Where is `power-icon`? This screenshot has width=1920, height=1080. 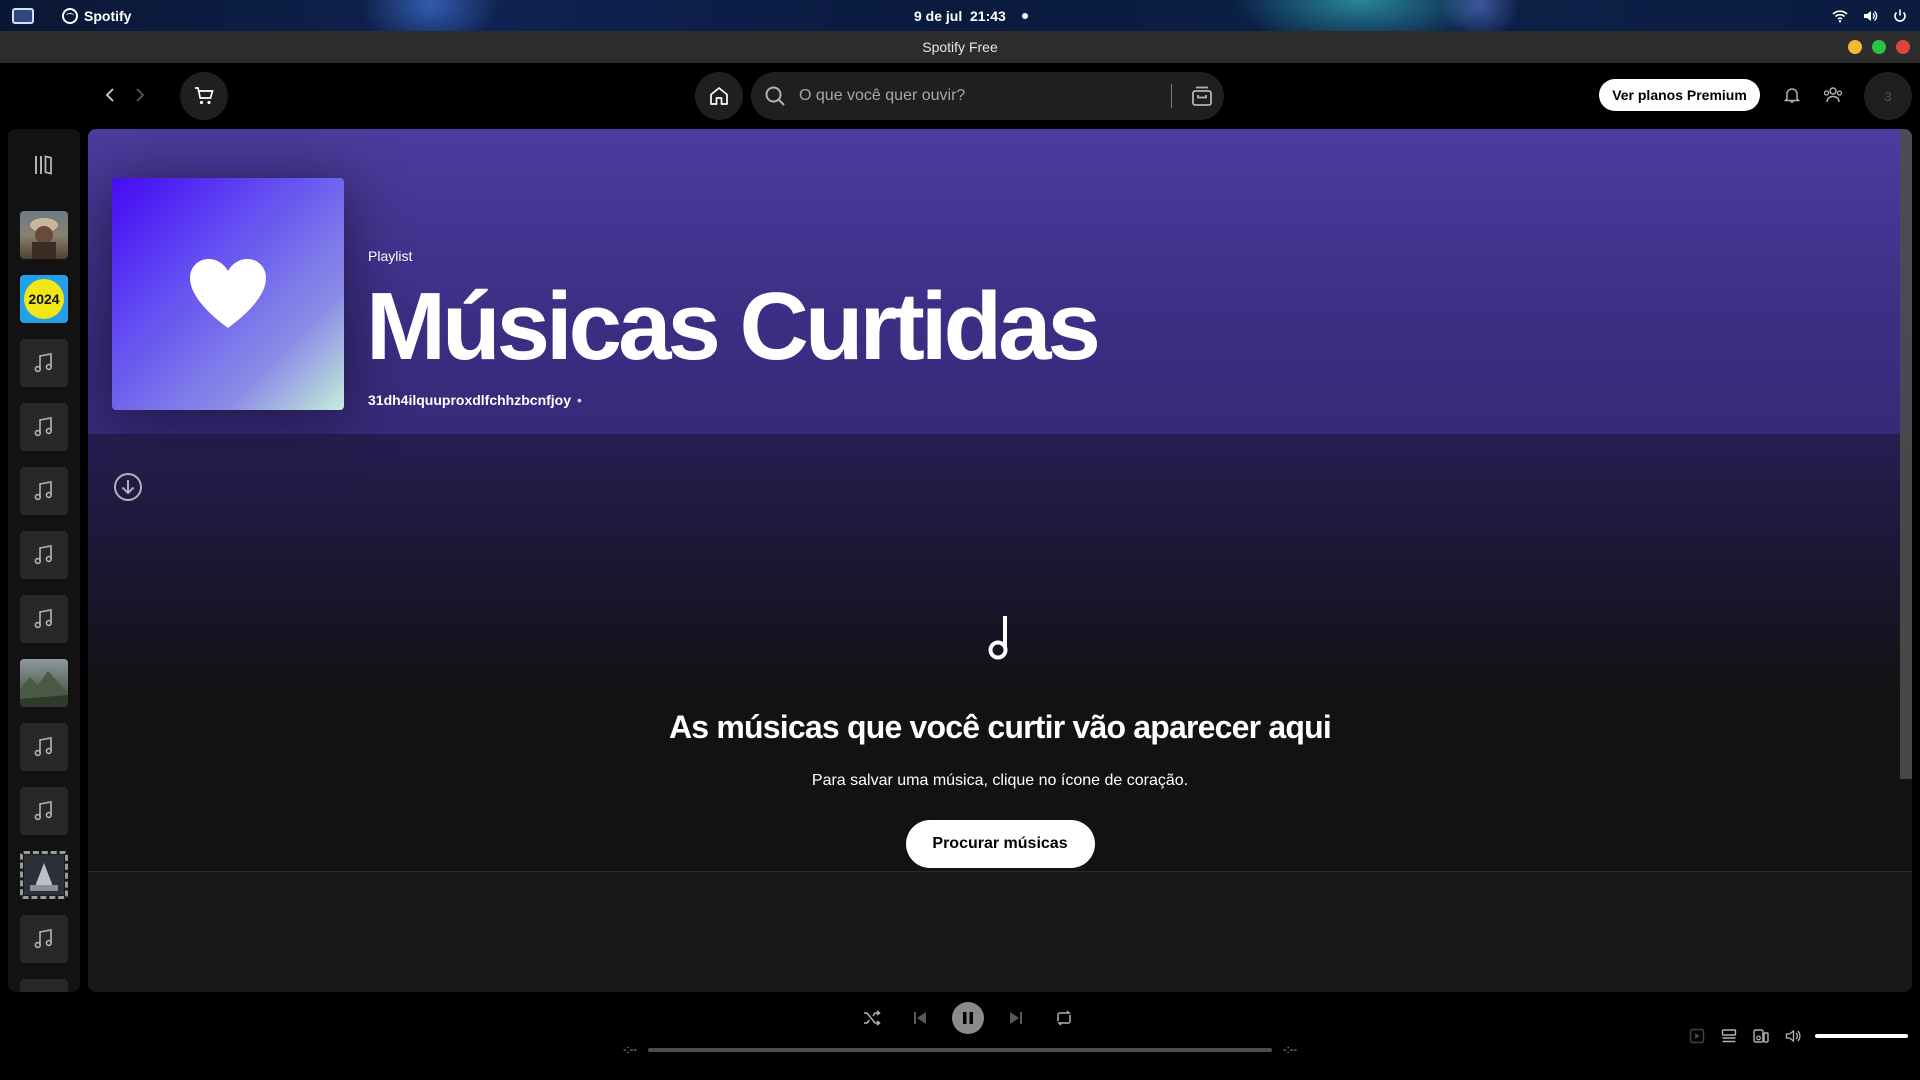 power-icon is located at coordinates (1900, 15).